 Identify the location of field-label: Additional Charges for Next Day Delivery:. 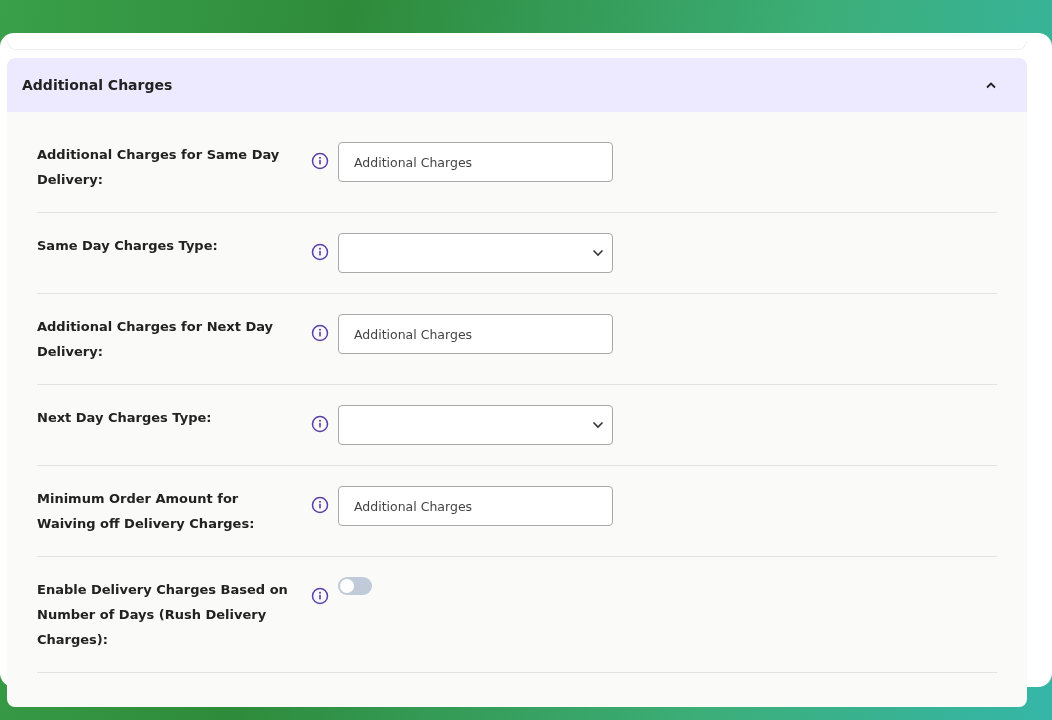
(156, 339).